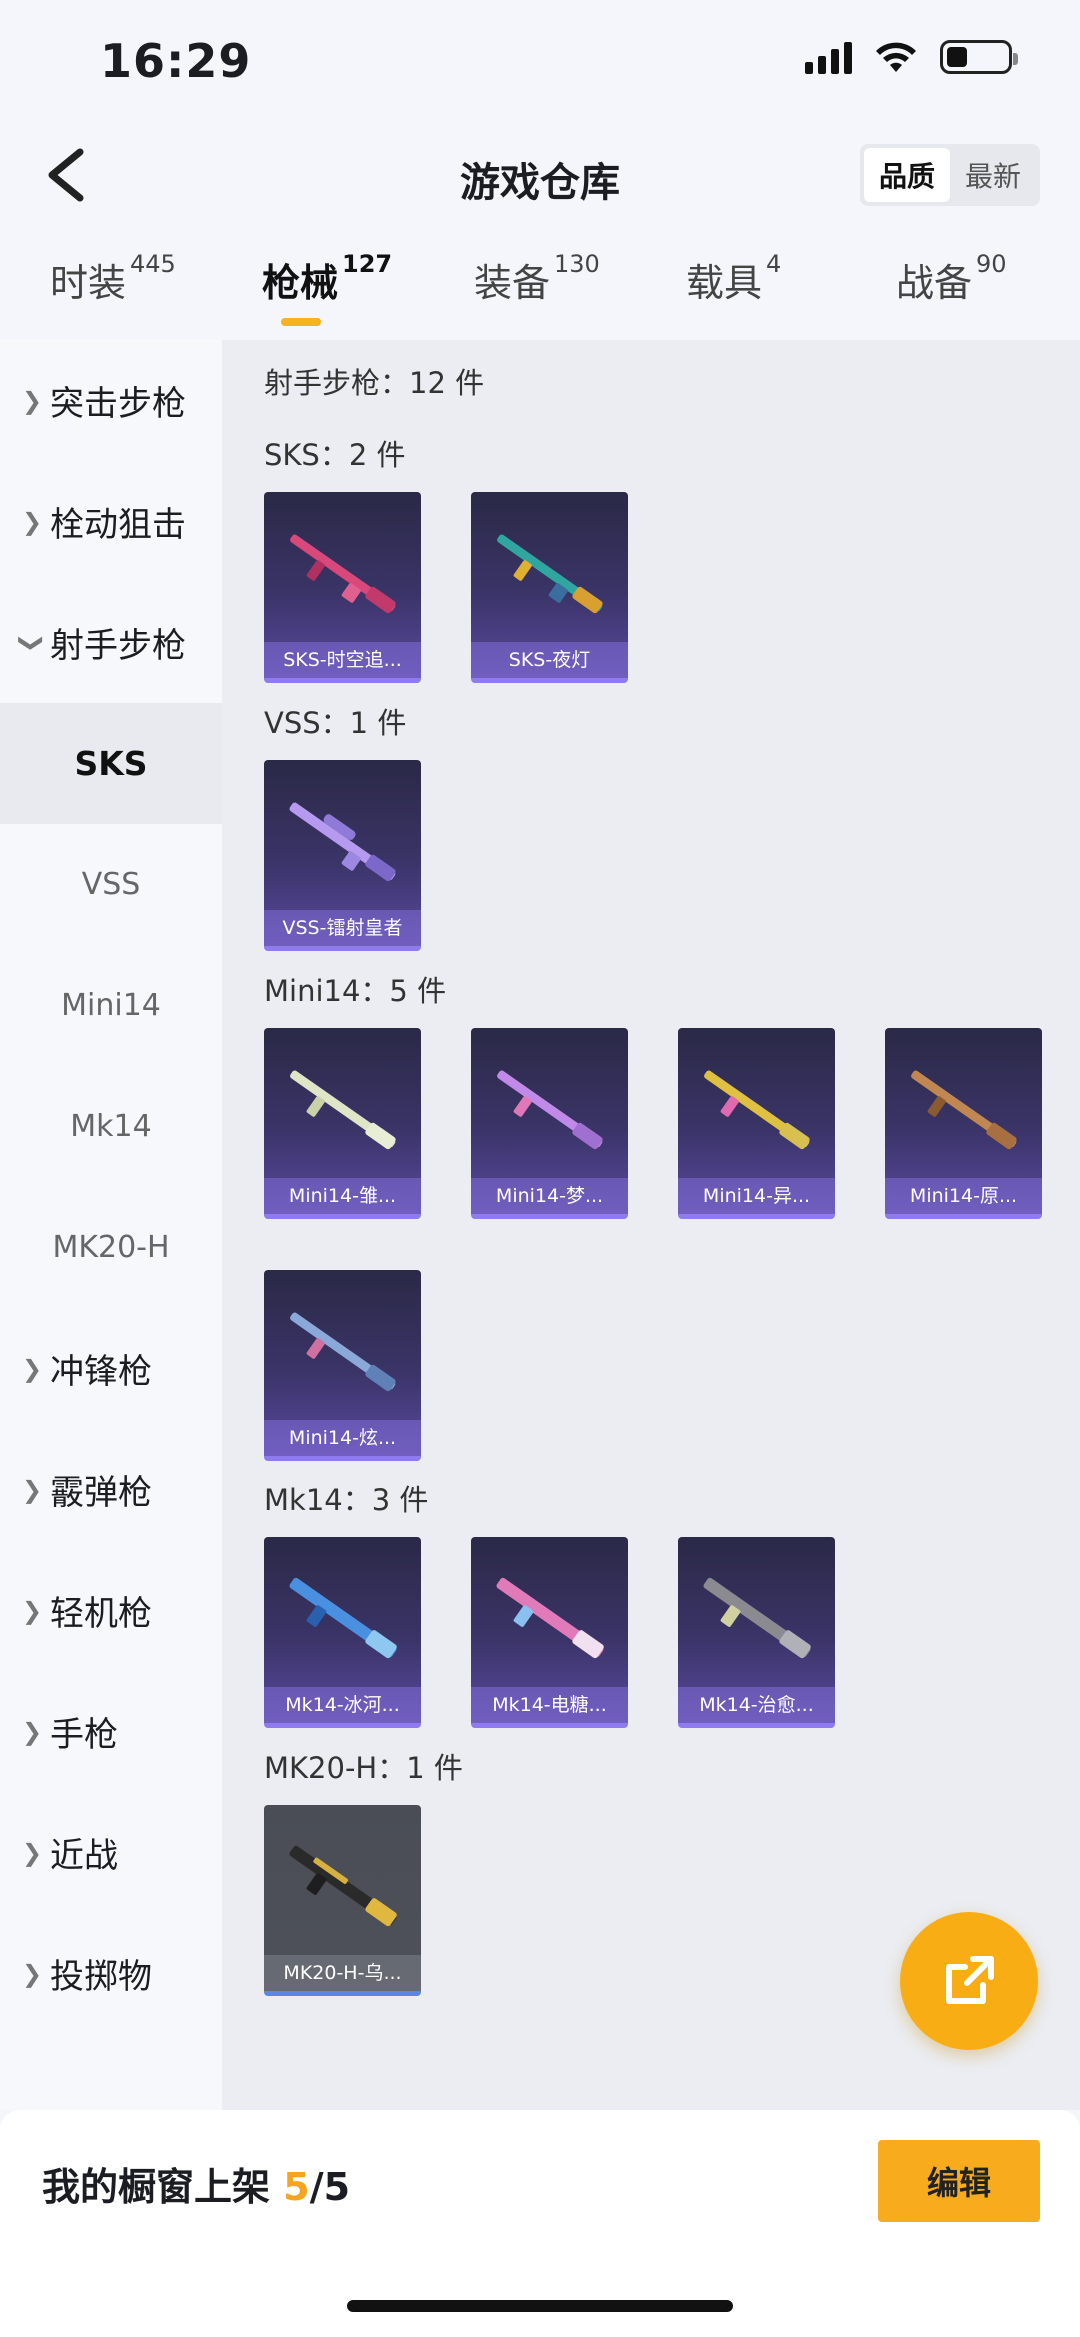  I want to click on signal-icon, so click(828, 57).